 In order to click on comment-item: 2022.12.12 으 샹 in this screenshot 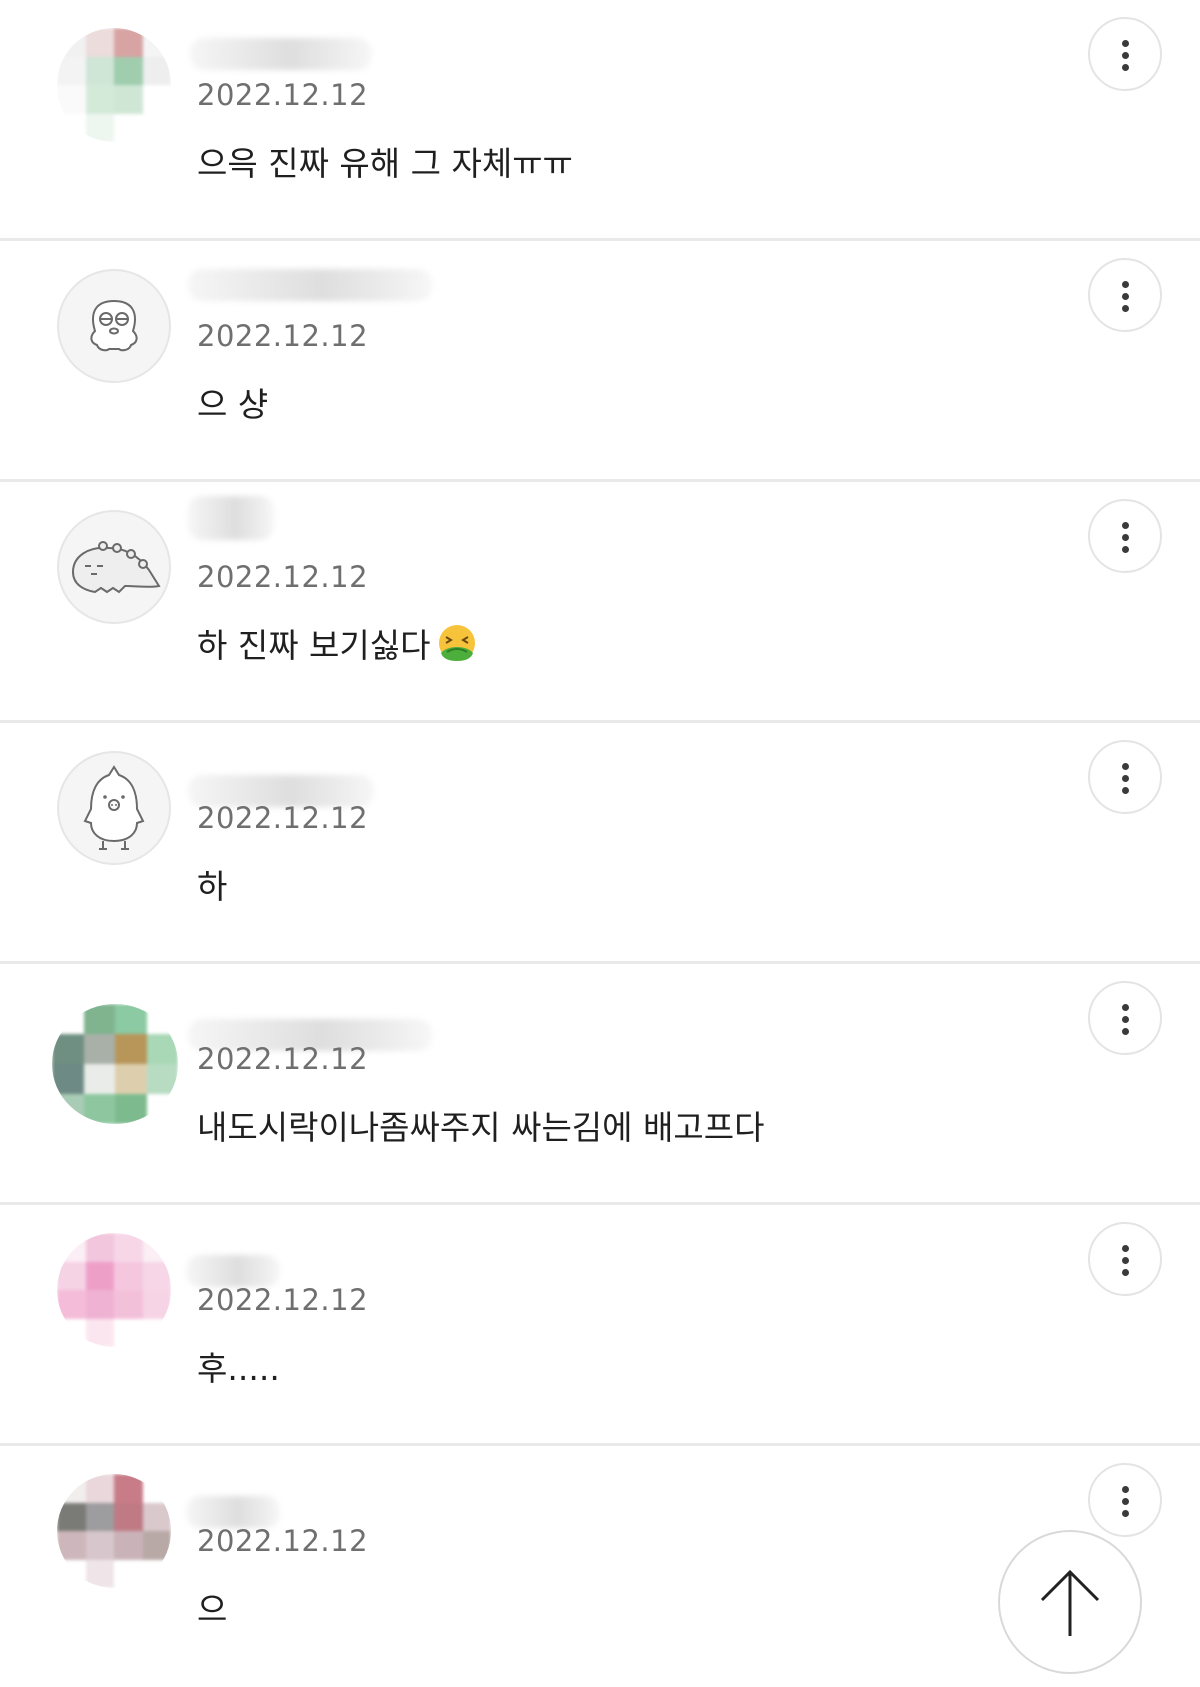, I will do `click(600, 361)`.